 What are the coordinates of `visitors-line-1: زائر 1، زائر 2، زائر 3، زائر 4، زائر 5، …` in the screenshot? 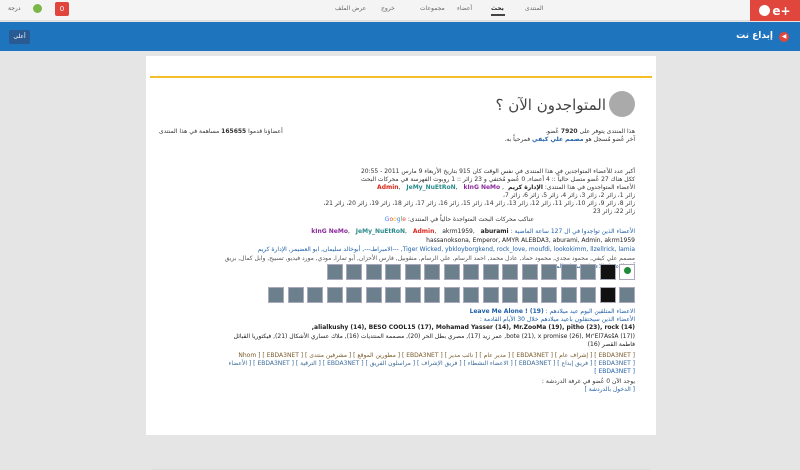 It's located at (569, 195).